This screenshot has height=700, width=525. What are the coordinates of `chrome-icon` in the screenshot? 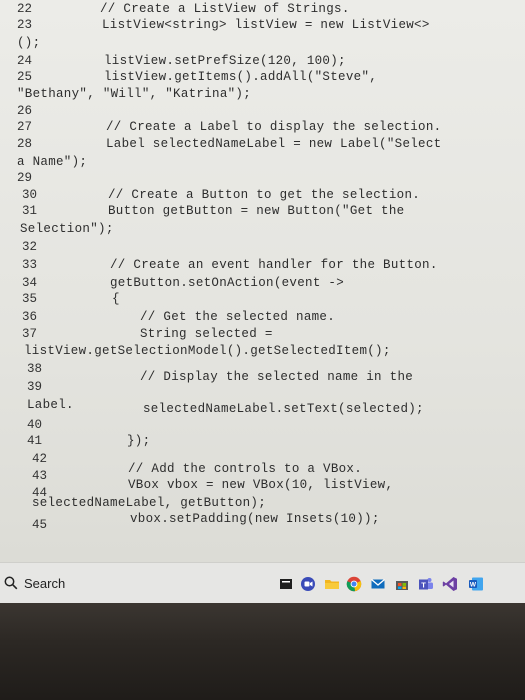 It's located at (354, 584).